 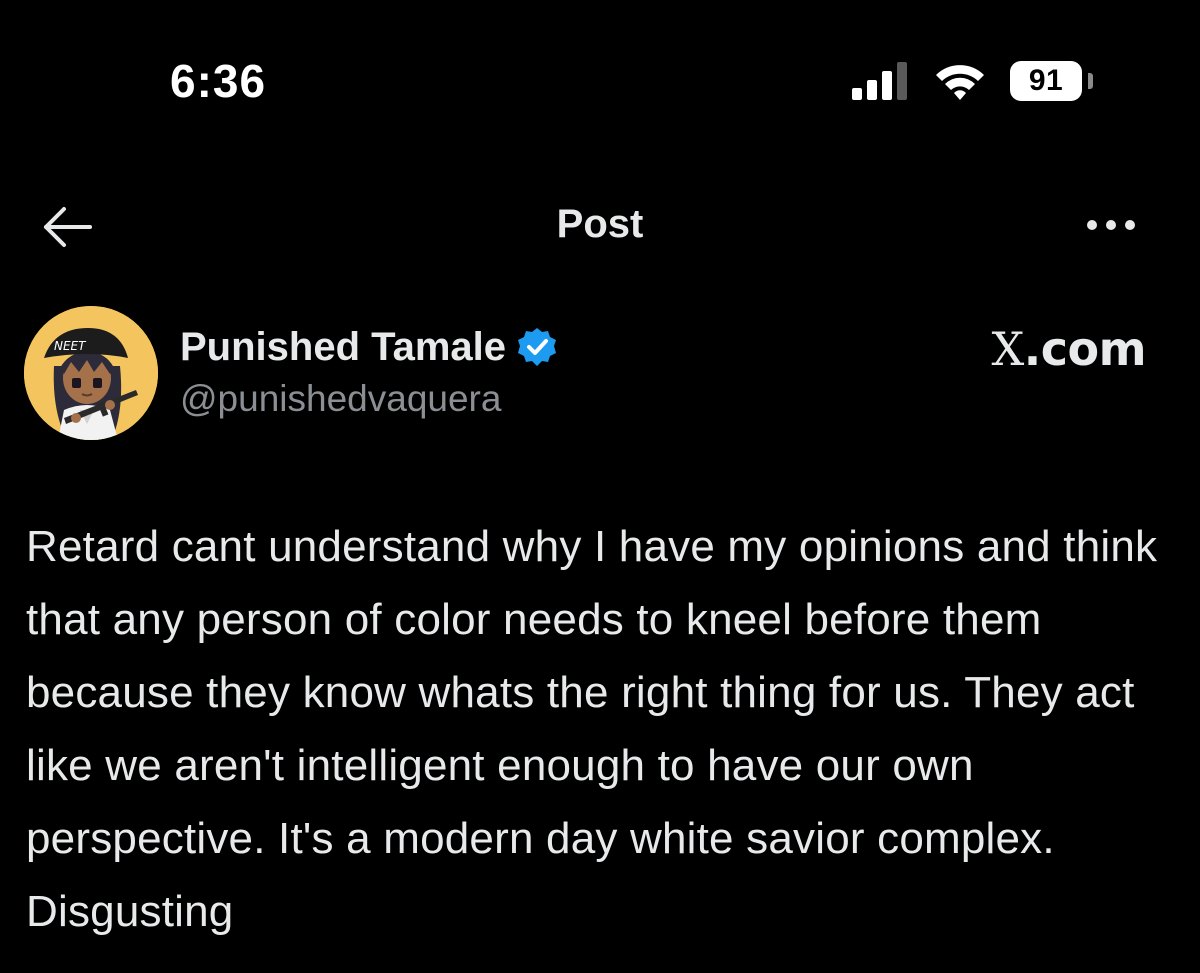 What do you see at coordinates (537, 347) in the screenshot?
I see `verified-badge-icon` at bounding box center [537, 347].